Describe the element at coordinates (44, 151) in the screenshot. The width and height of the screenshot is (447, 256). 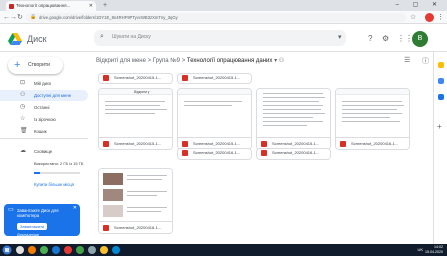
I see `sidebar-item-storage: ☁ Сховище` at that location.